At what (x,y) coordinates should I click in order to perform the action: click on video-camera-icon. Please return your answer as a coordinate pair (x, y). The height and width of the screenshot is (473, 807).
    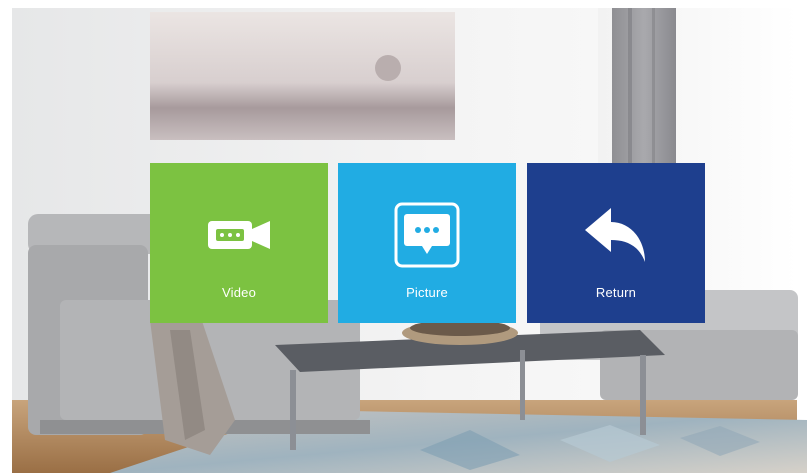
    Looking at the image, I should click on (239, 235).